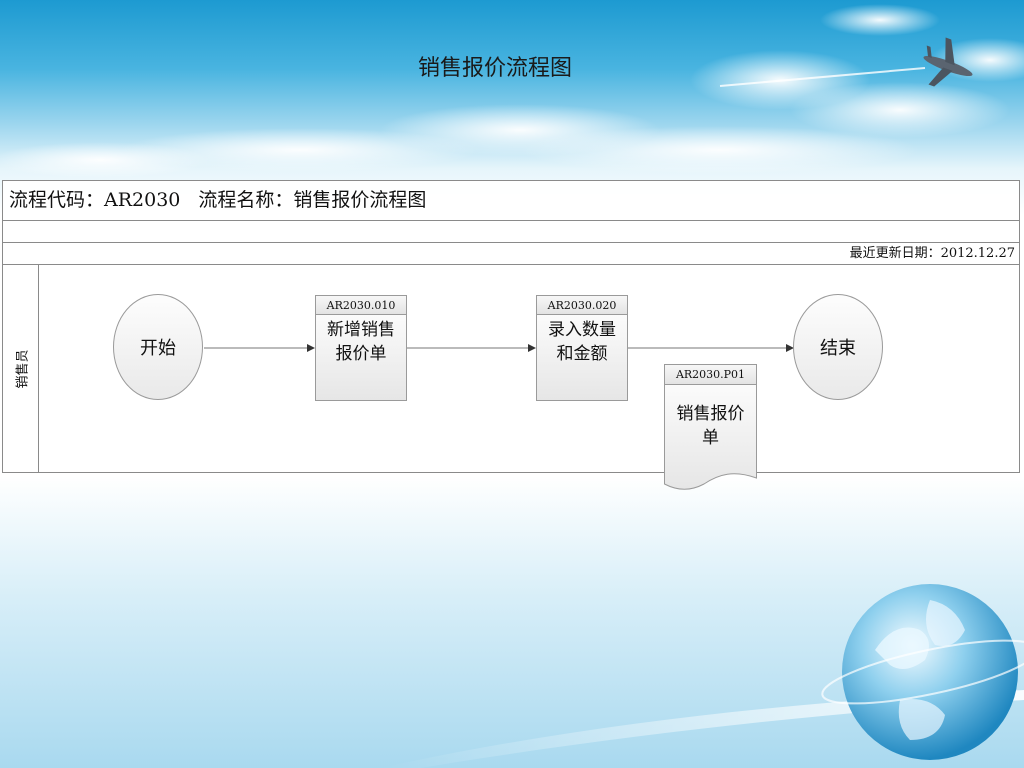 The image size is (1024, 768). I want to click on process-step-1-body: 新增销售 报价单, so click(361, 358).